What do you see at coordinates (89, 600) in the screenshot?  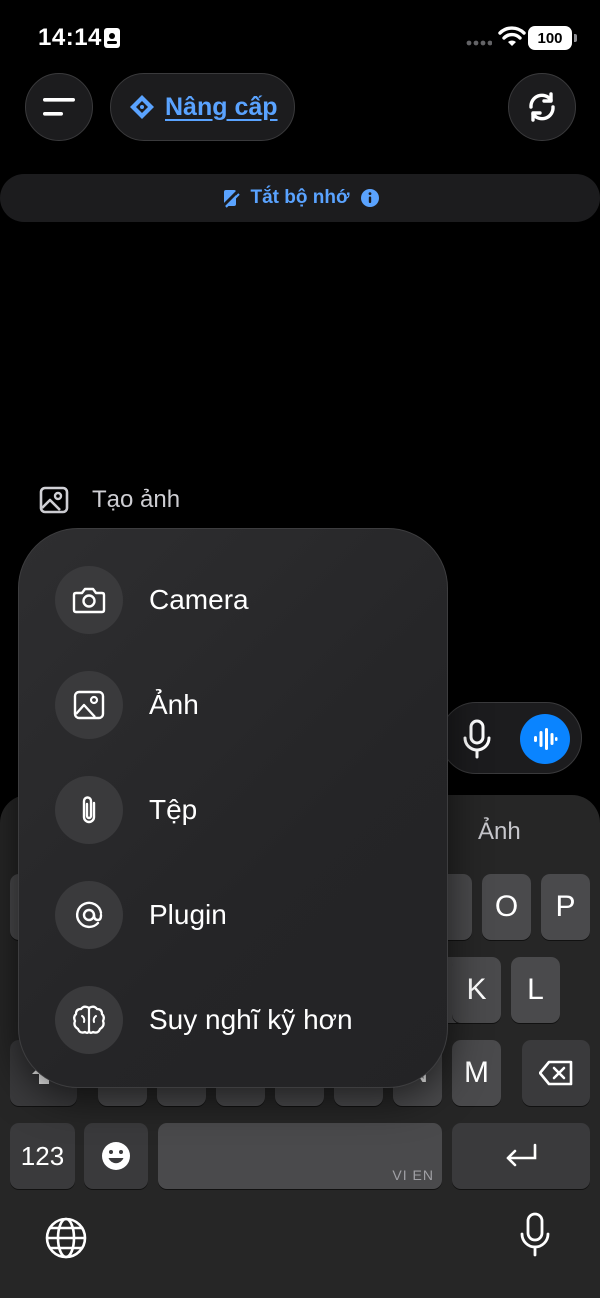 I see `camera-icon` at bounding box center [89, 600].